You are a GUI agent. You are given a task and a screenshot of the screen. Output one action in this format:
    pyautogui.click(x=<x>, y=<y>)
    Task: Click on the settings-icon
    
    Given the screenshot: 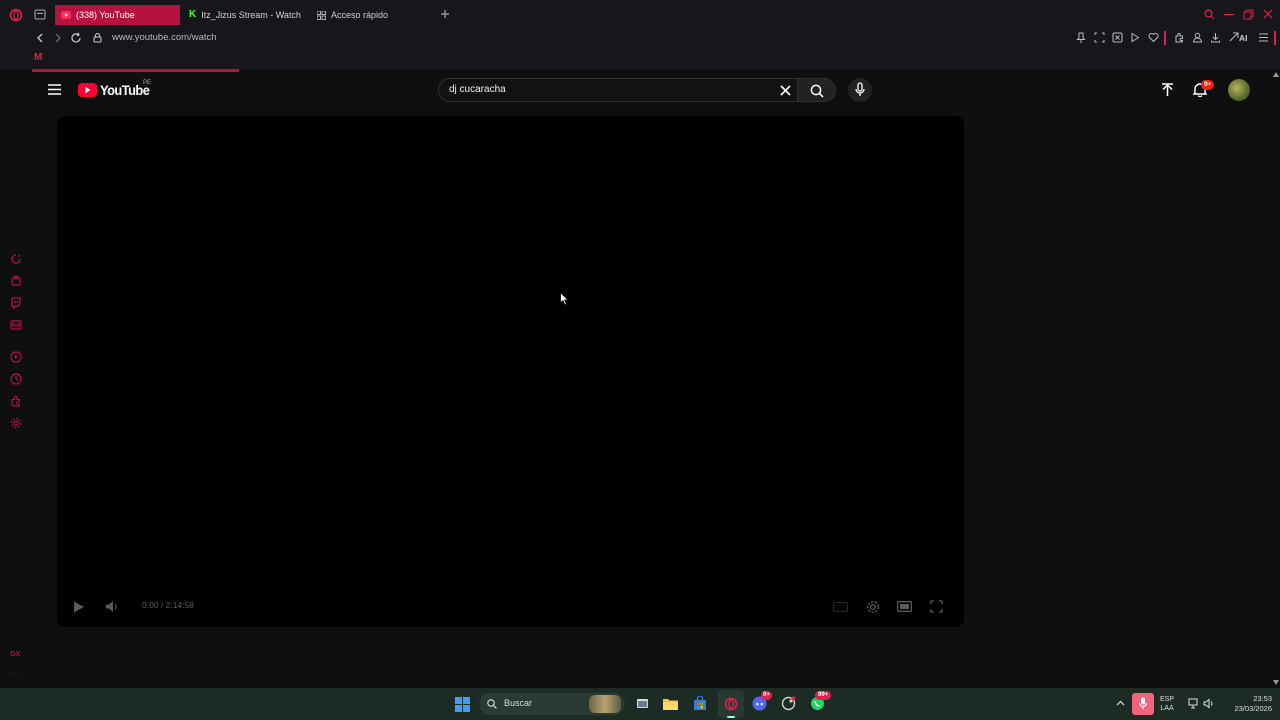 What is the action you would take?
    pyautogui.click(x=873, y=607)
    